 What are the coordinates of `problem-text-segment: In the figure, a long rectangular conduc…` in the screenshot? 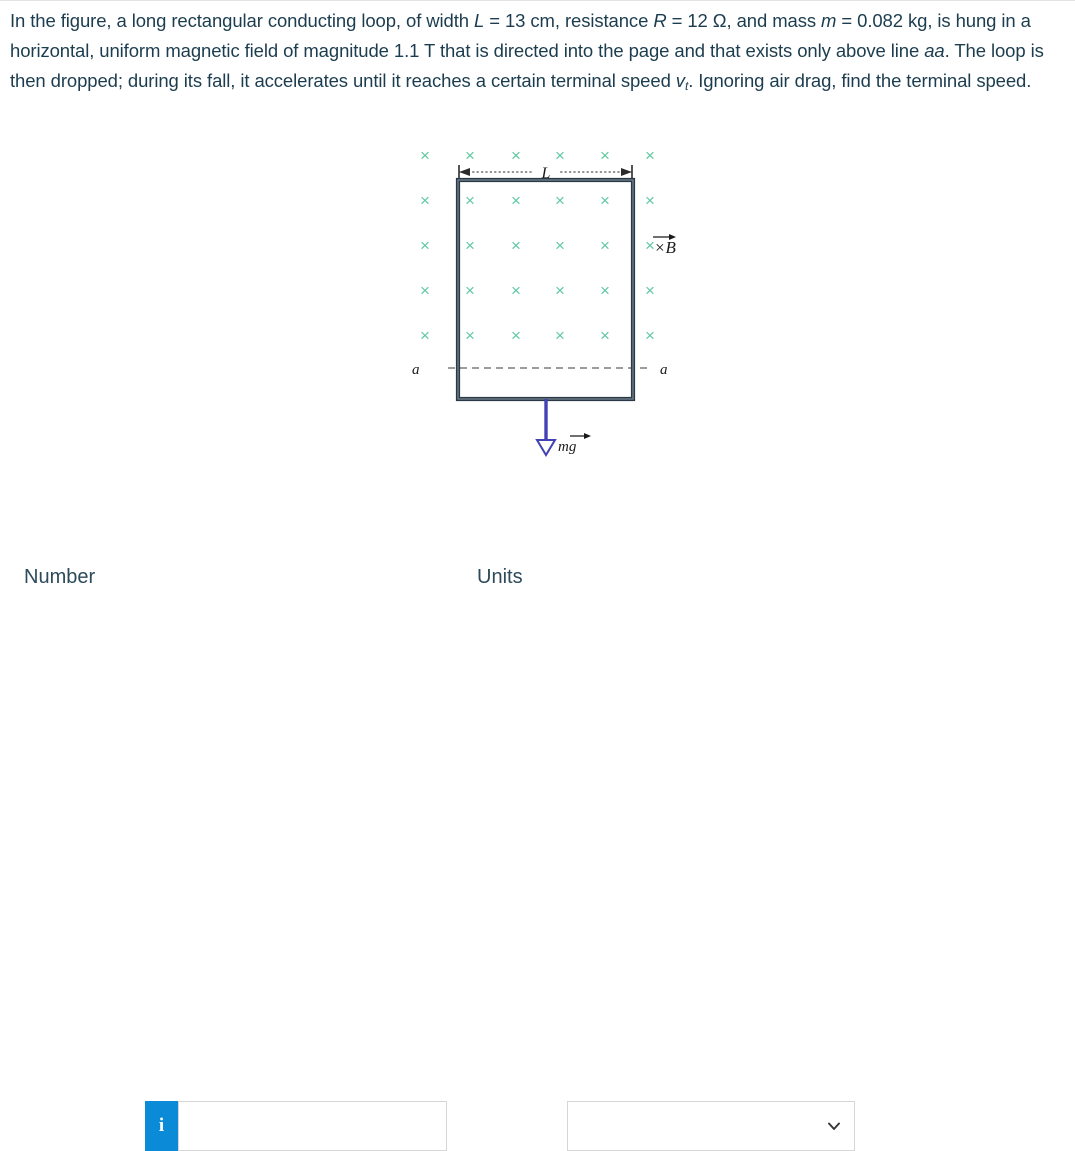 It's located at (242, 20).